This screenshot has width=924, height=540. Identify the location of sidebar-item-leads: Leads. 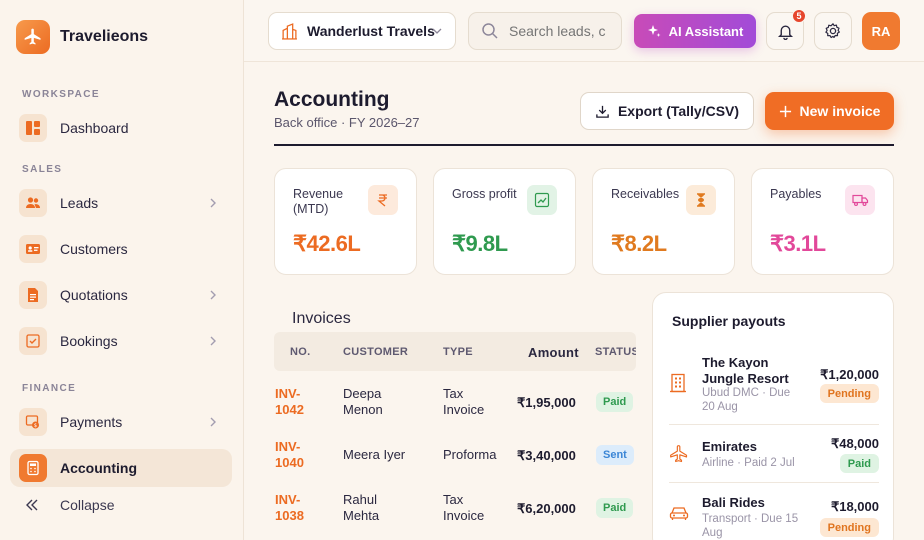
(121, 203).